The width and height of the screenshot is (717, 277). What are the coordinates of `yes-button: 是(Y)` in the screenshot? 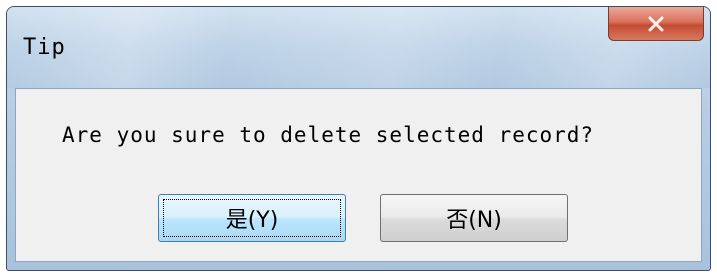 It's located at (252, 218).